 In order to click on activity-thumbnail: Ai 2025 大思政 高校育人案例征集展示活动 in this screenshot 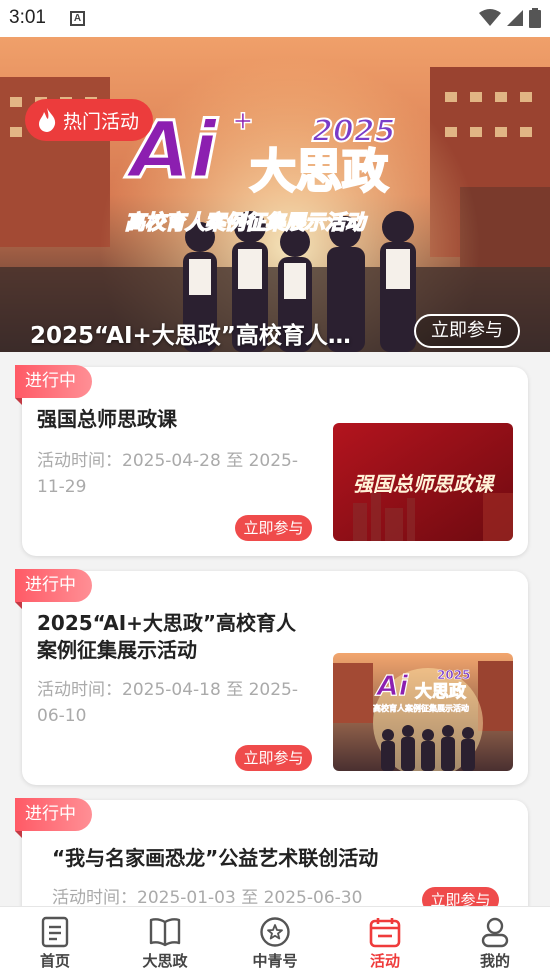, I will do `click(423, 712)`.